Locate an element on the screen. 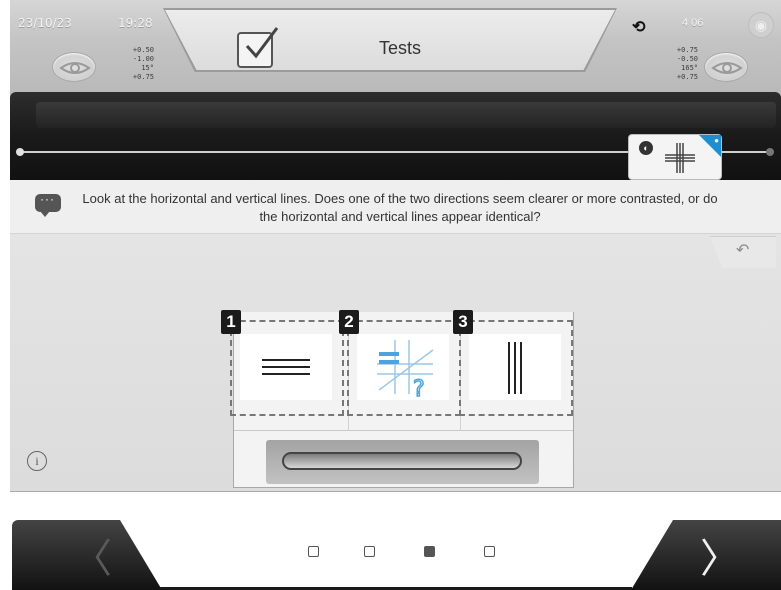  option-number-1: 1 is located at coordinates (231, 322).